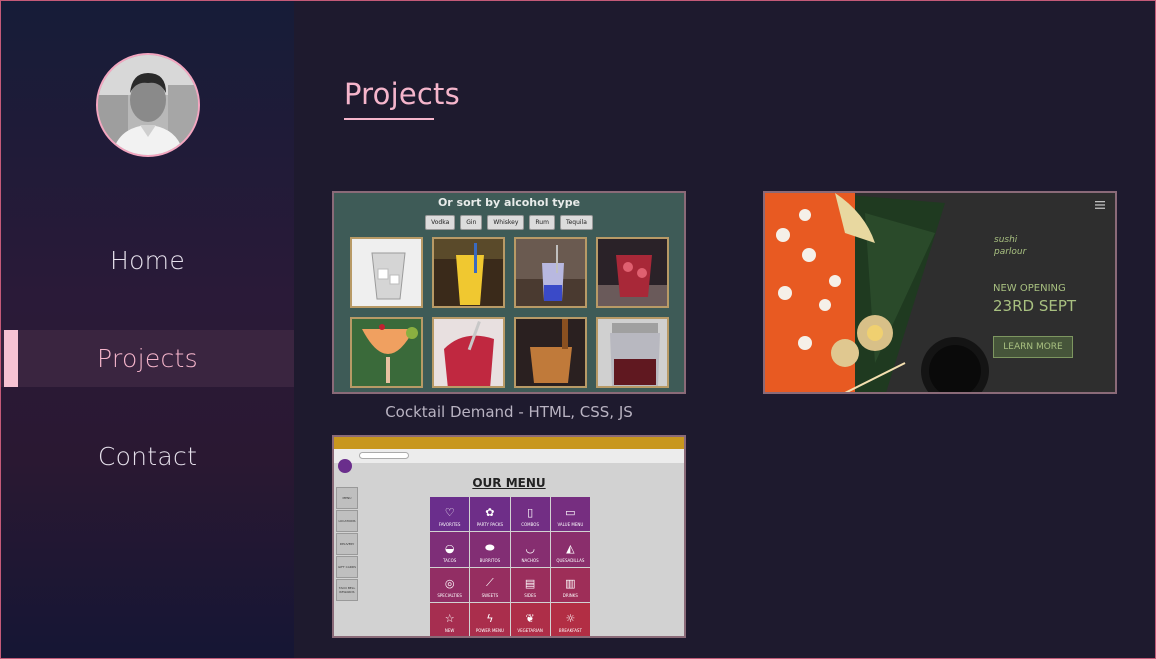  I want to click on filter-tequila: Tequila, so click(576, 222).